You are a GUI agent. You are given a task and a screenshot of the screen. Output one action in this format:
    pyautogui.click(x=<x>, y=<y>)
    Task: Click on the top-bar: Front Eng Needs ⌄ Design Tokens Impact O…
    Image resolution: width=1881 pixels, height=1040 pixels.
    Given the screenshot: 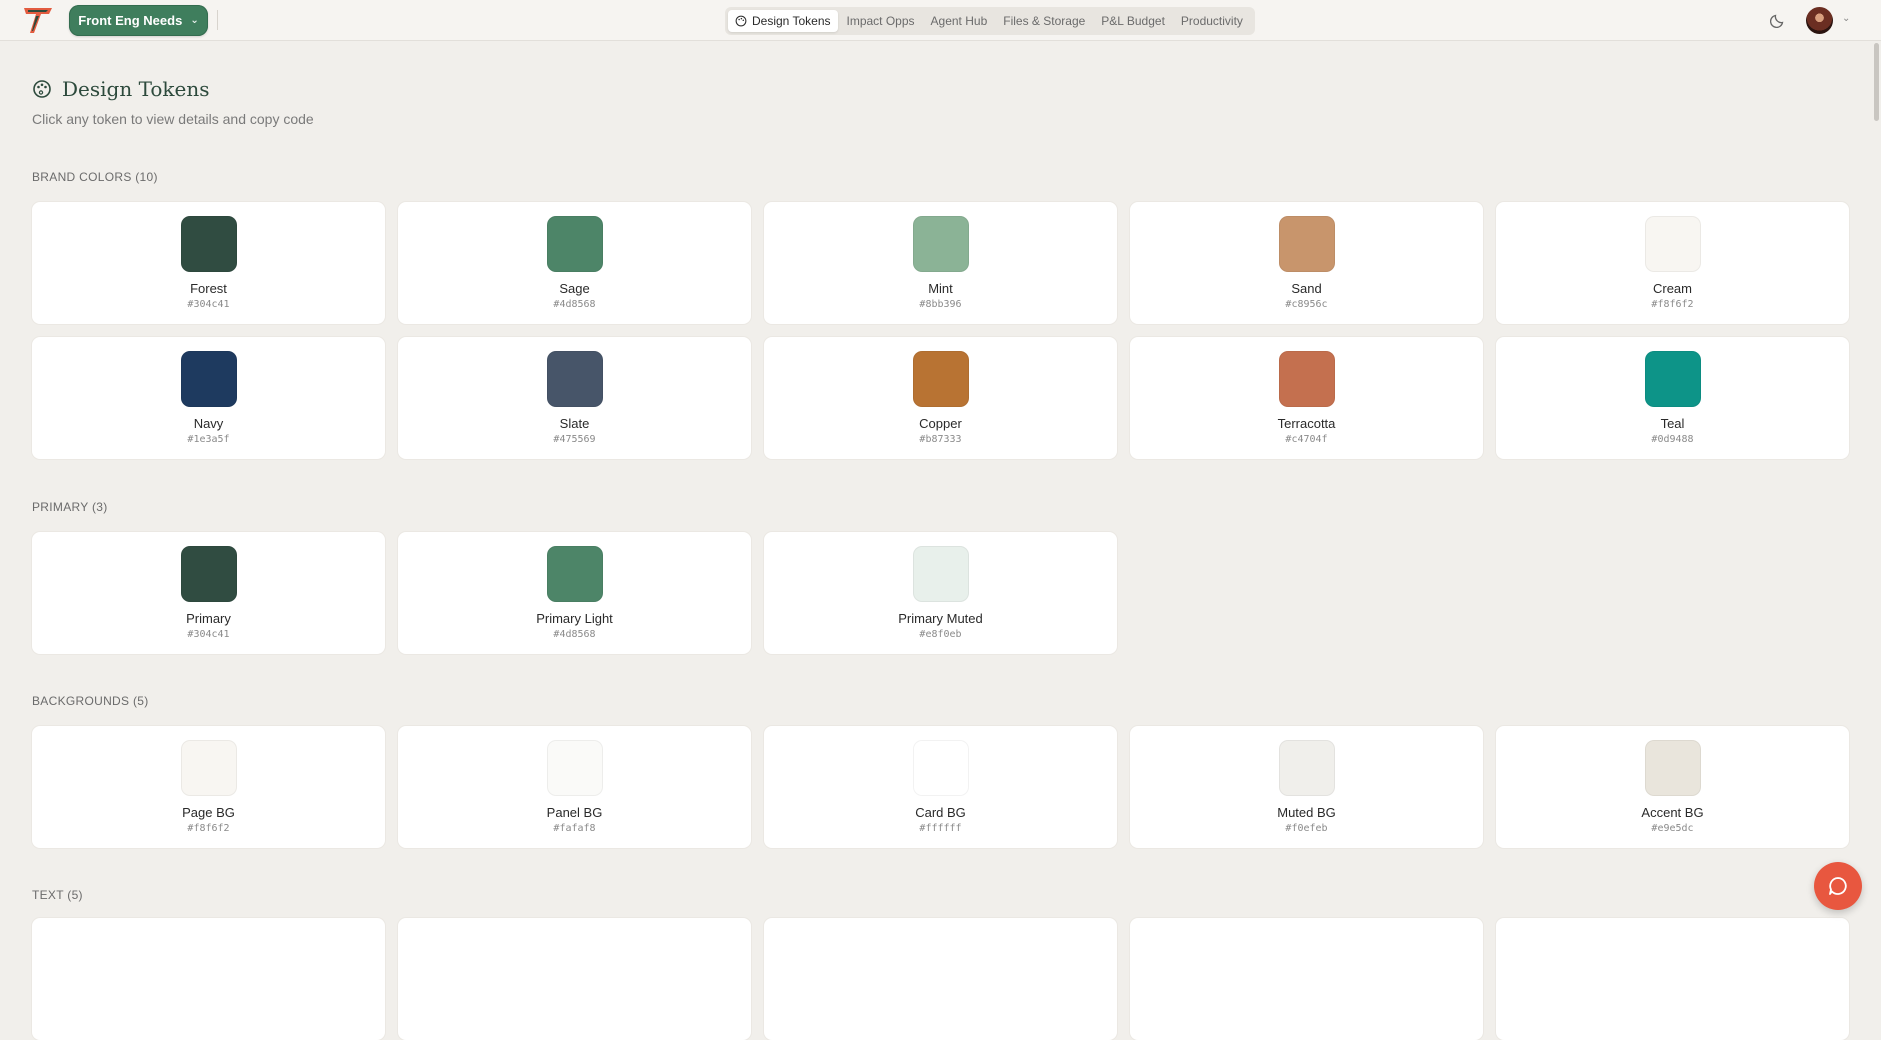 What is the action you would take?
    pyautogui.click(x=940, y=20)
    